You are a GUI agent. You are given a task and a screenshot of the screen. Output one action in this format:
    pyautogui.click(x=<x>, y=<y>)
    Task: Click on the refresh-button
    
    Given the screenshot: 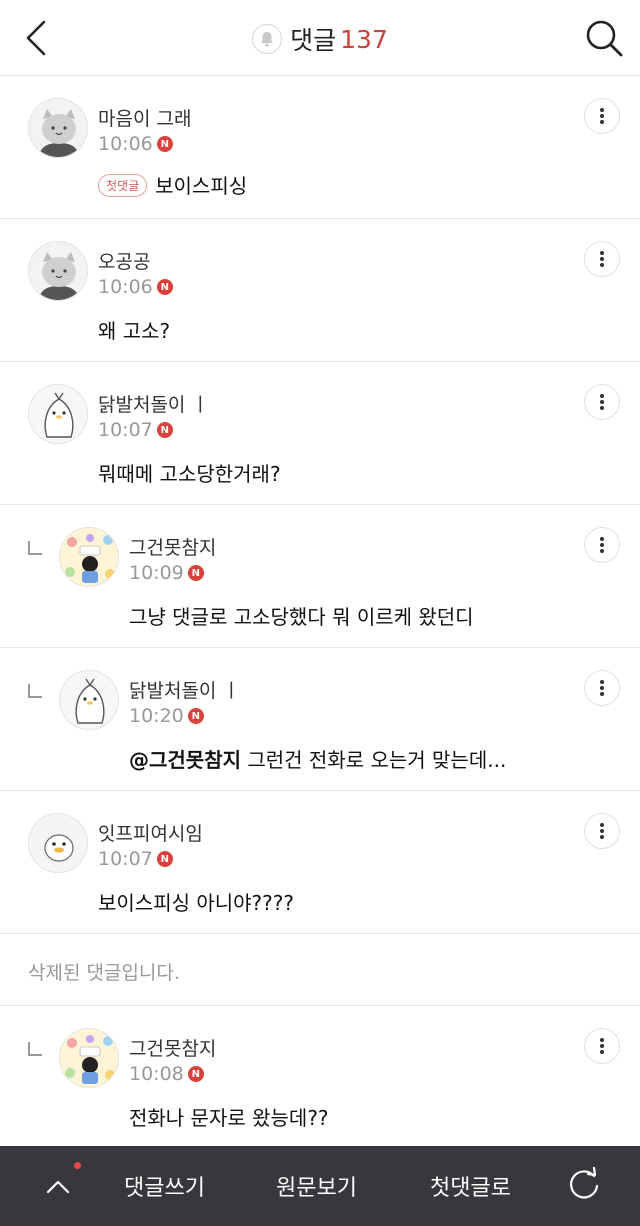 What is the action you would take?
    pyautogui.click(x=584, y=1186)
    